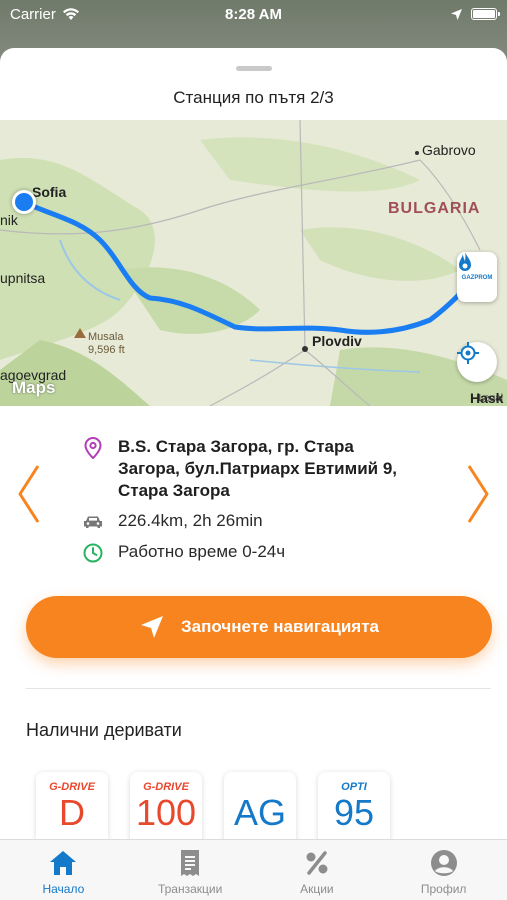 This screenshot has height=900, width=507. I want to click on gazprom-station-pin: GAZPROM, so click(477, 277).